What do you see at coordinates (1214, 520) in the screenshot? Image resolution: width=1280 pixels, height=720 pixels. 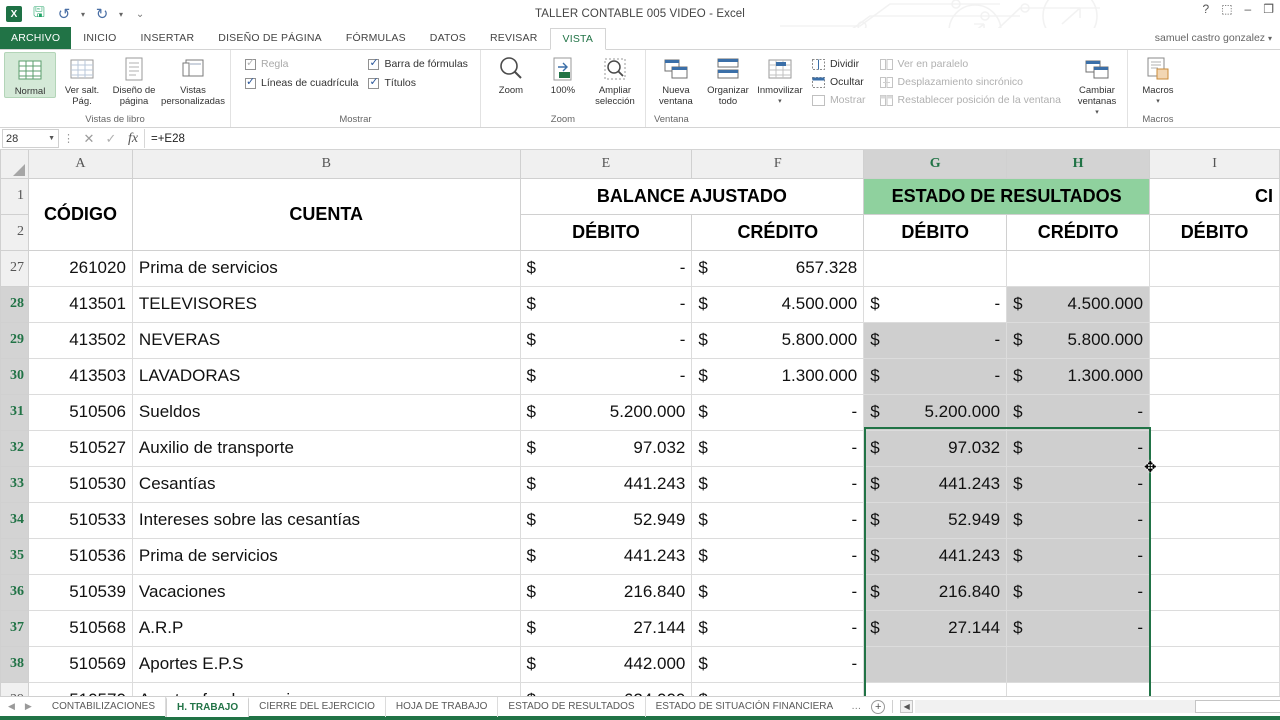 I see `cell-i34` at bounding box center [1214, 520].